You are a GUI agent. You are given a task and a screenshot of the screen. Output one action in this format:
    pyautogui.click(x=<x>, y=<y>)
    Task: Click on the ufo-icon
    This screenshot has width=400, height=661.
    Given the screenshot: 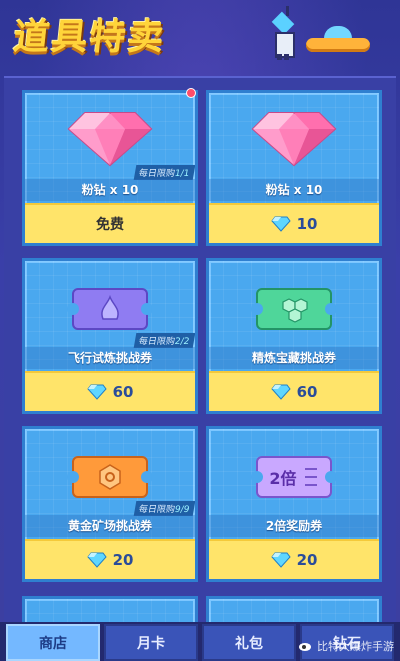 What is the action you would take?
    pyautogui.click(x=338, y=39)
    